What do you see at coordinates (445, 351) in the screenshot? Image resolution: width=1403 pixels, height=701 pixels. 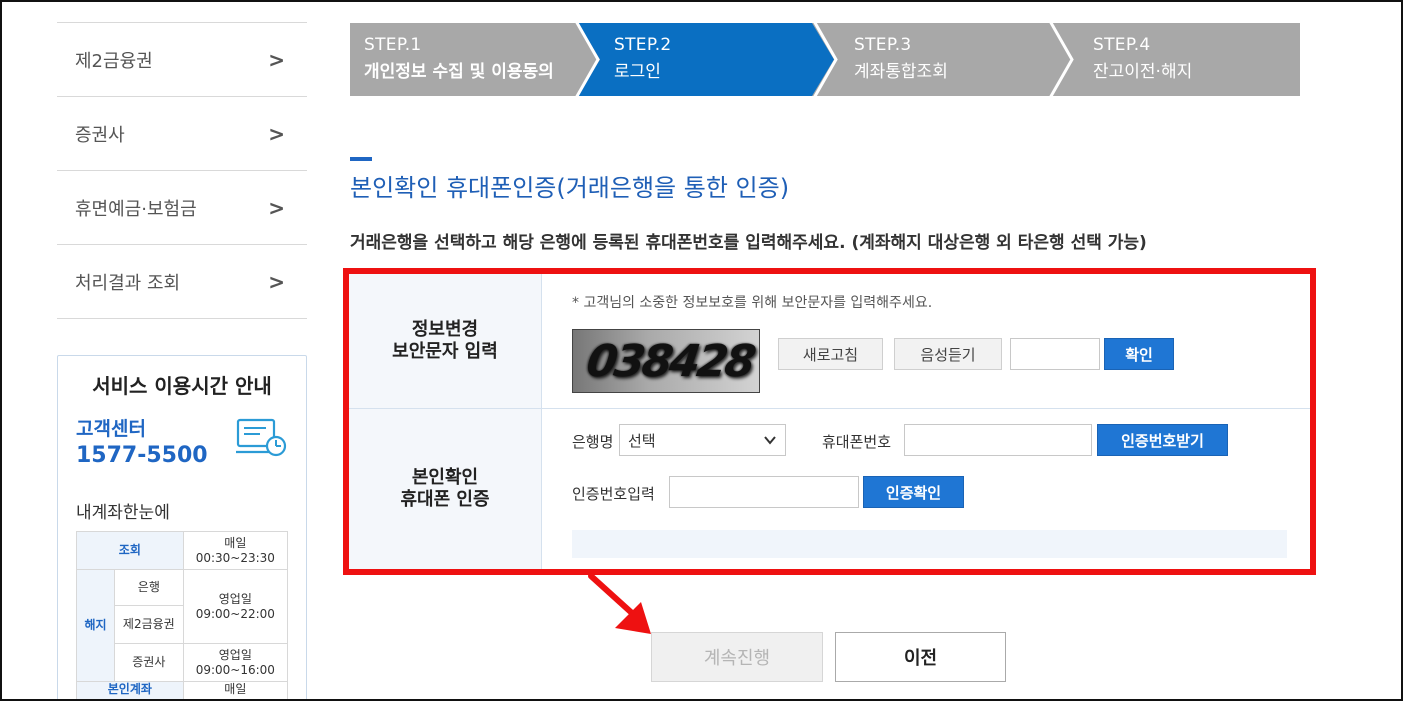 I see `row-header-line: 보안문자 입력` at bounding box center [445, 351].